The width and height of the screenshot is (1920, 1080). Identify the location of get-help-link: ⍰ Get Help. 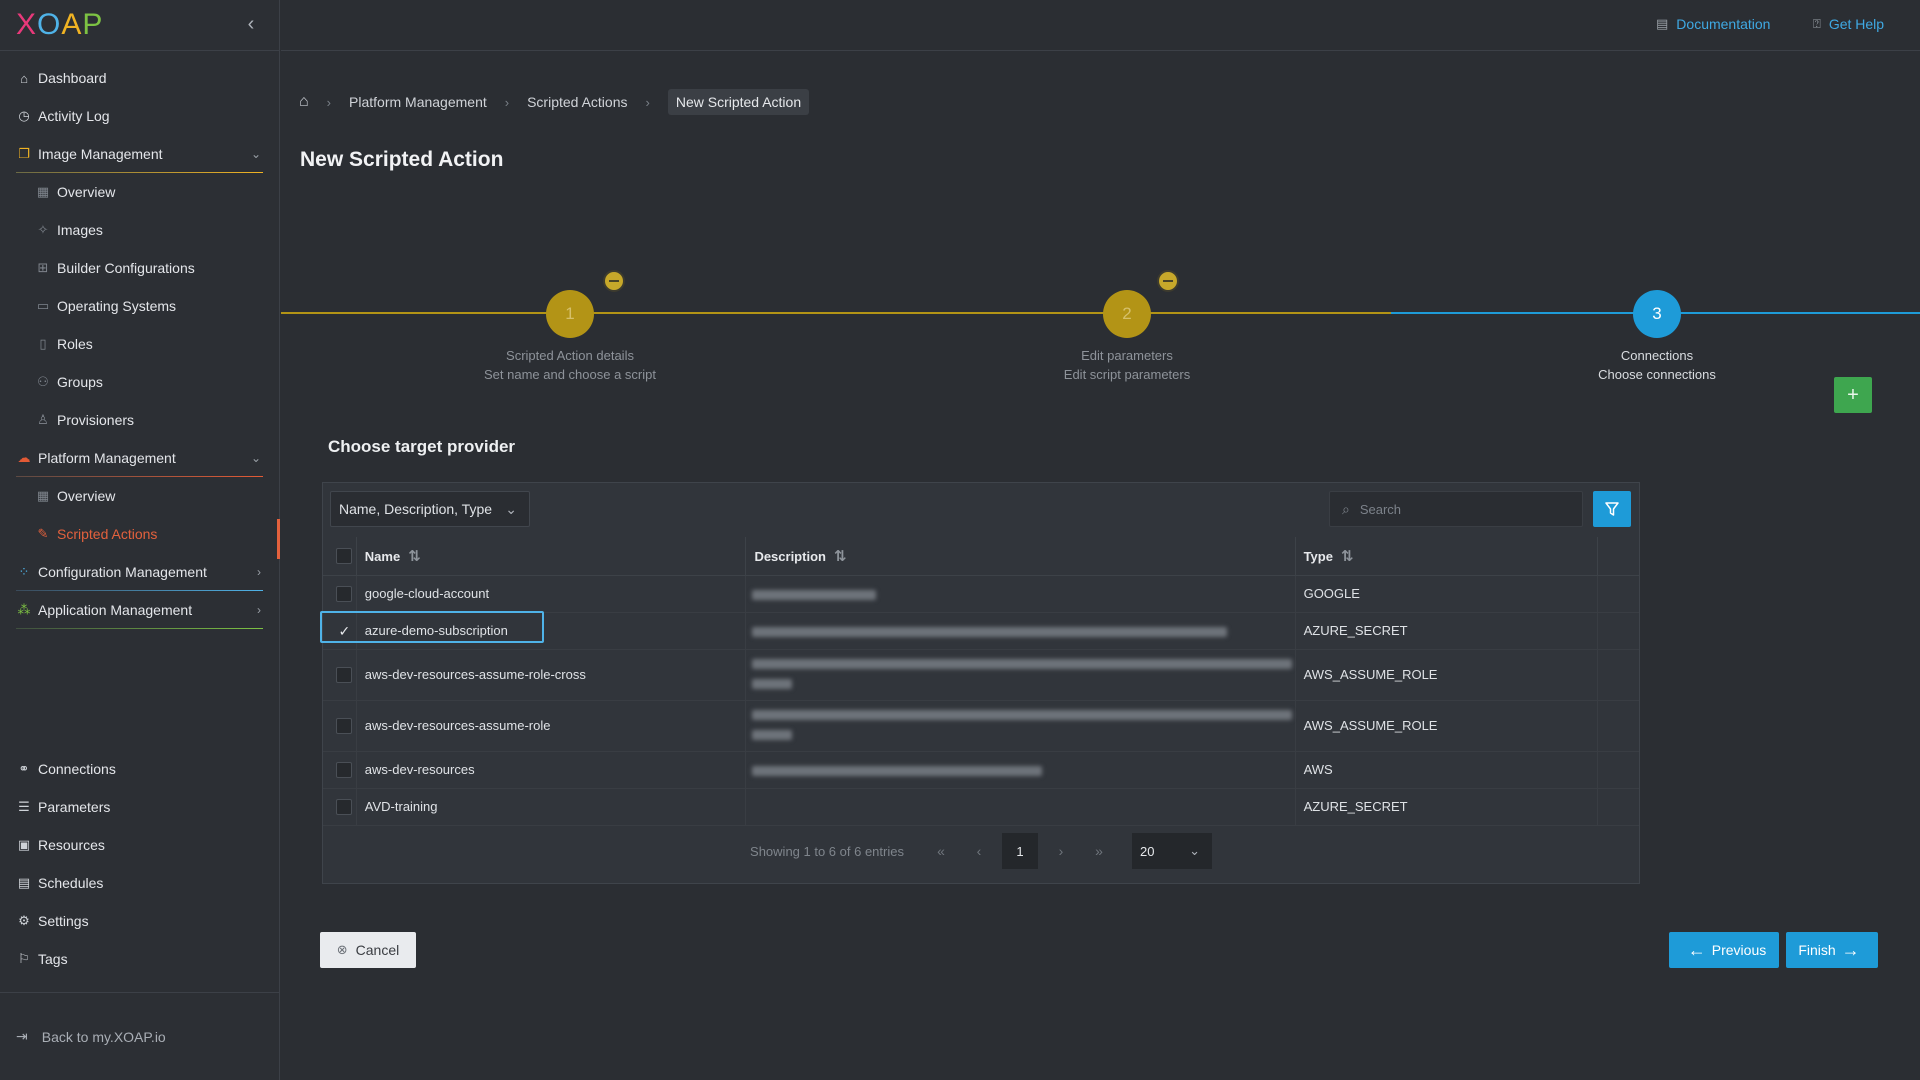
(1848, 24).